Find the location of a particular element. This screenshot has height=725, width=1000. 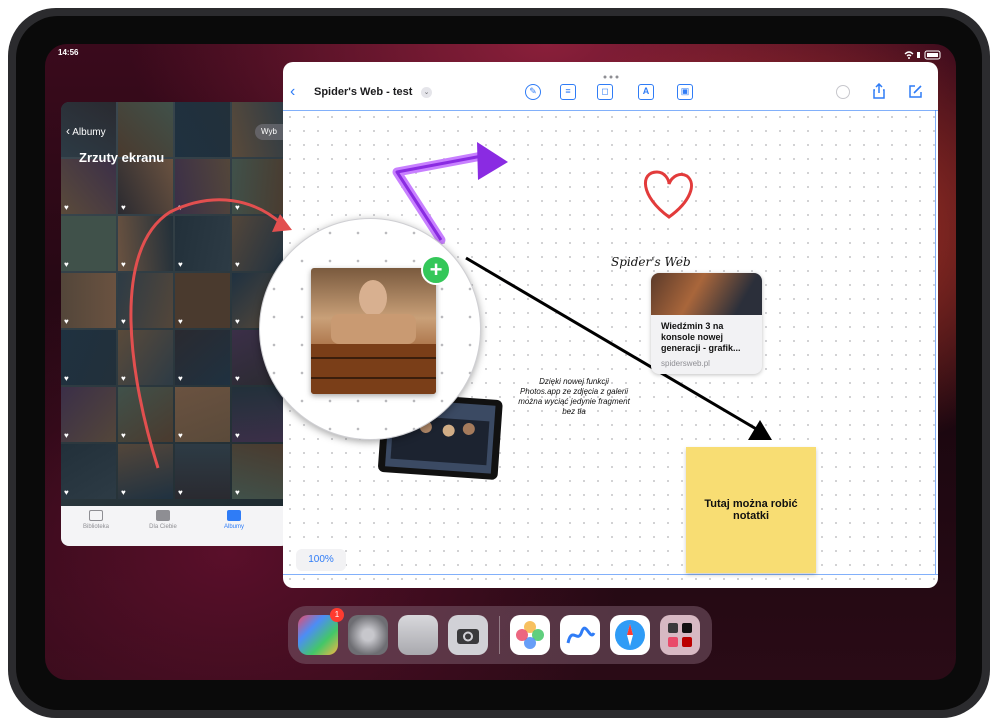

bathtub-illustration is located at coordinates (373, 337).